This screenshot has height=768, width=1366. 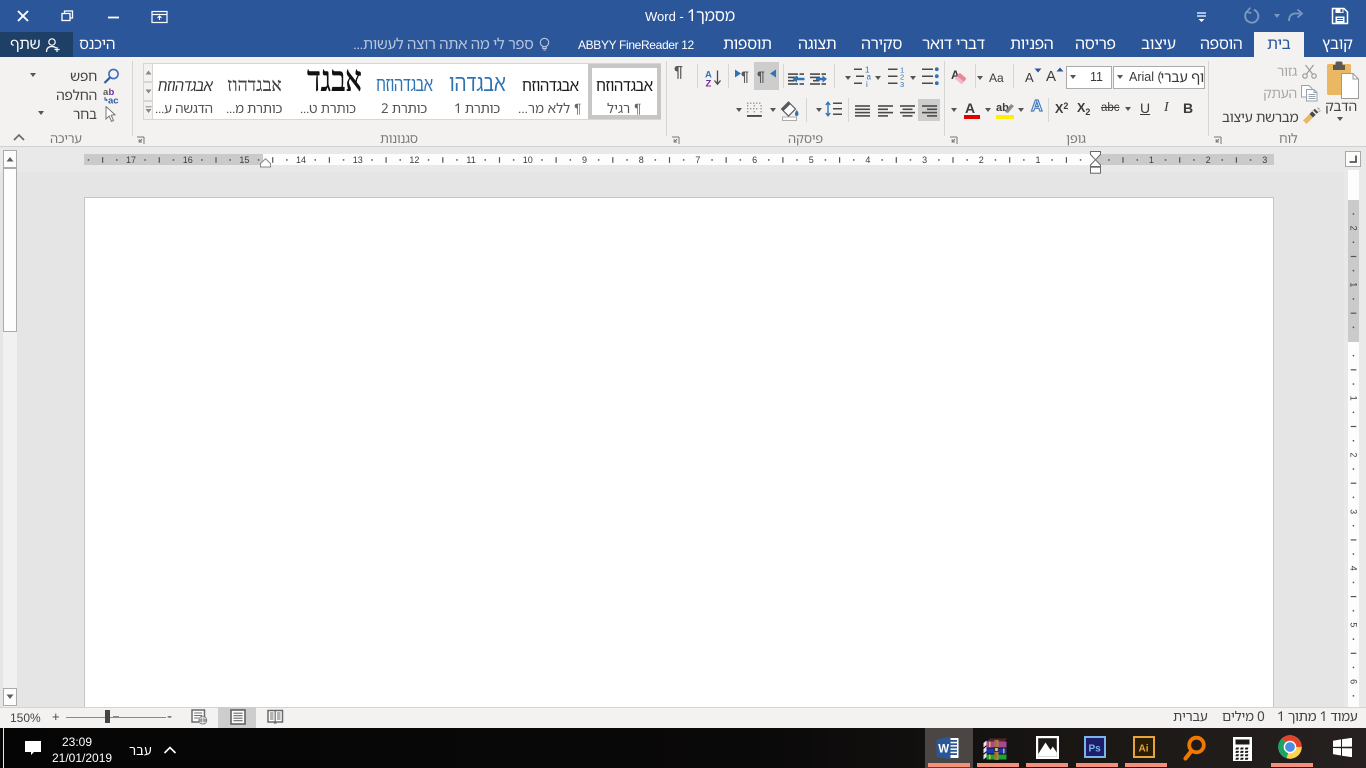 What do you see at coordinates (358, 160) in the screenshot?
I see `svg-text: 13` at bounding box center [358, 160].